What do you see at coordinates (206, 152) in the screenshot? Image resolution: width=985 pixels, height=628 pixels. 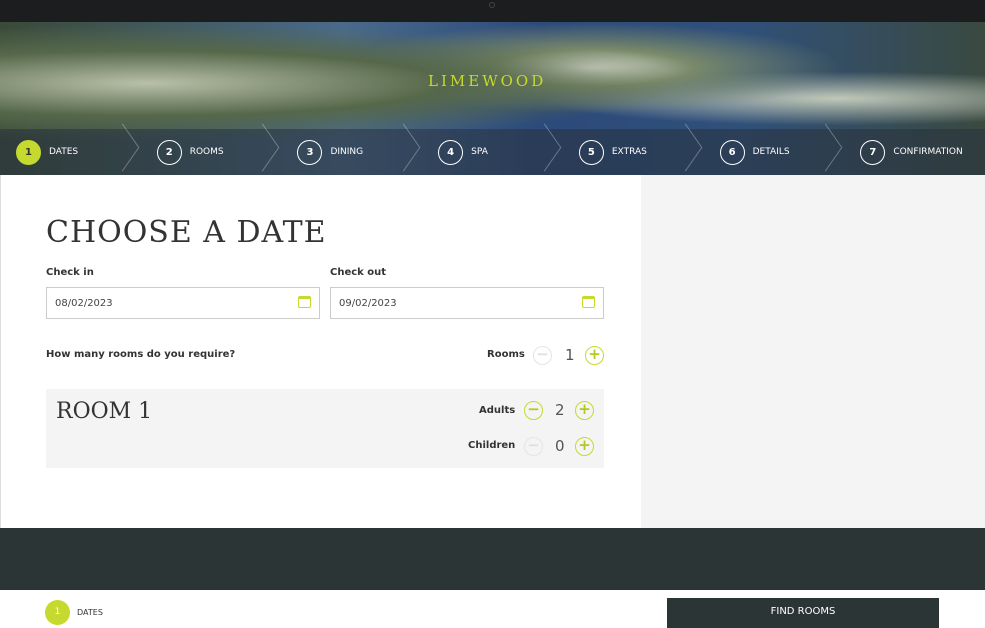 I see `step-label: ROOMS` at bounding box center [206, 152].